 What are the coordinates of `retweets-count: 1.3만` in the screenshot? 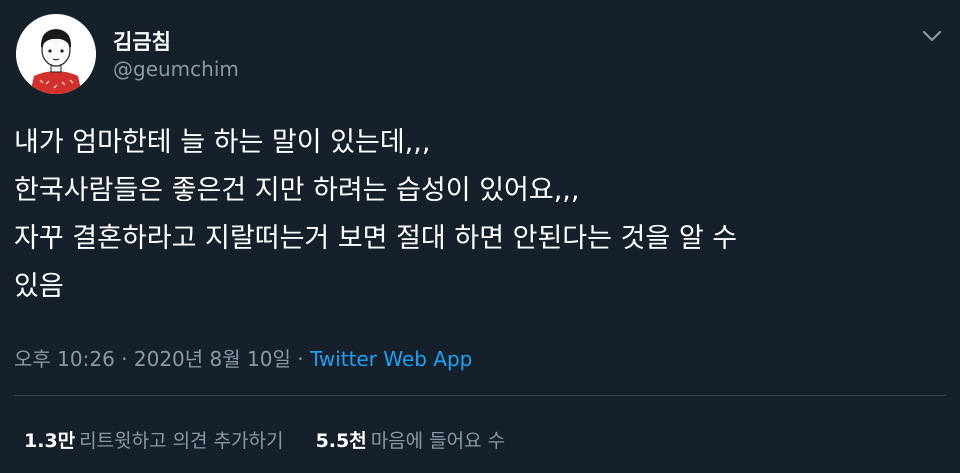 It's located at (50, 441).